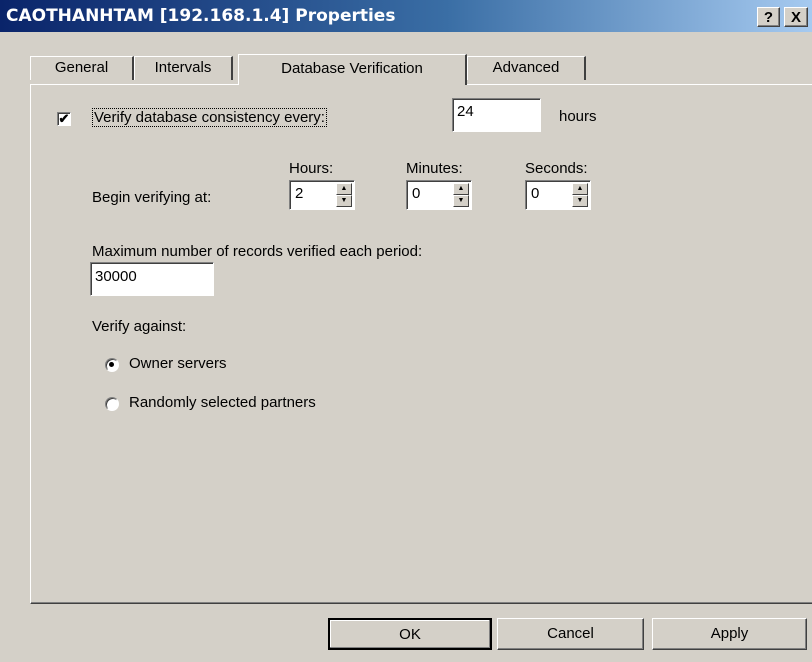 Image resolution: width=812 pixels, height=662 pixels. Describe the element at coordinates (729, 634) in the screenshot. I see `apply-button: Apply` at that location.